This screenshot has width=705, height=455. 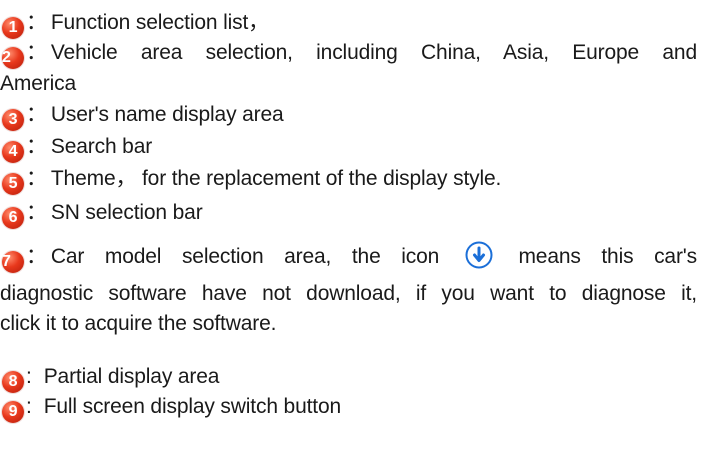 What do you see at coordinates (479, 259) in the screenshot?
I see `download-arrow-circle-icon` at bounding box center [479, 259].